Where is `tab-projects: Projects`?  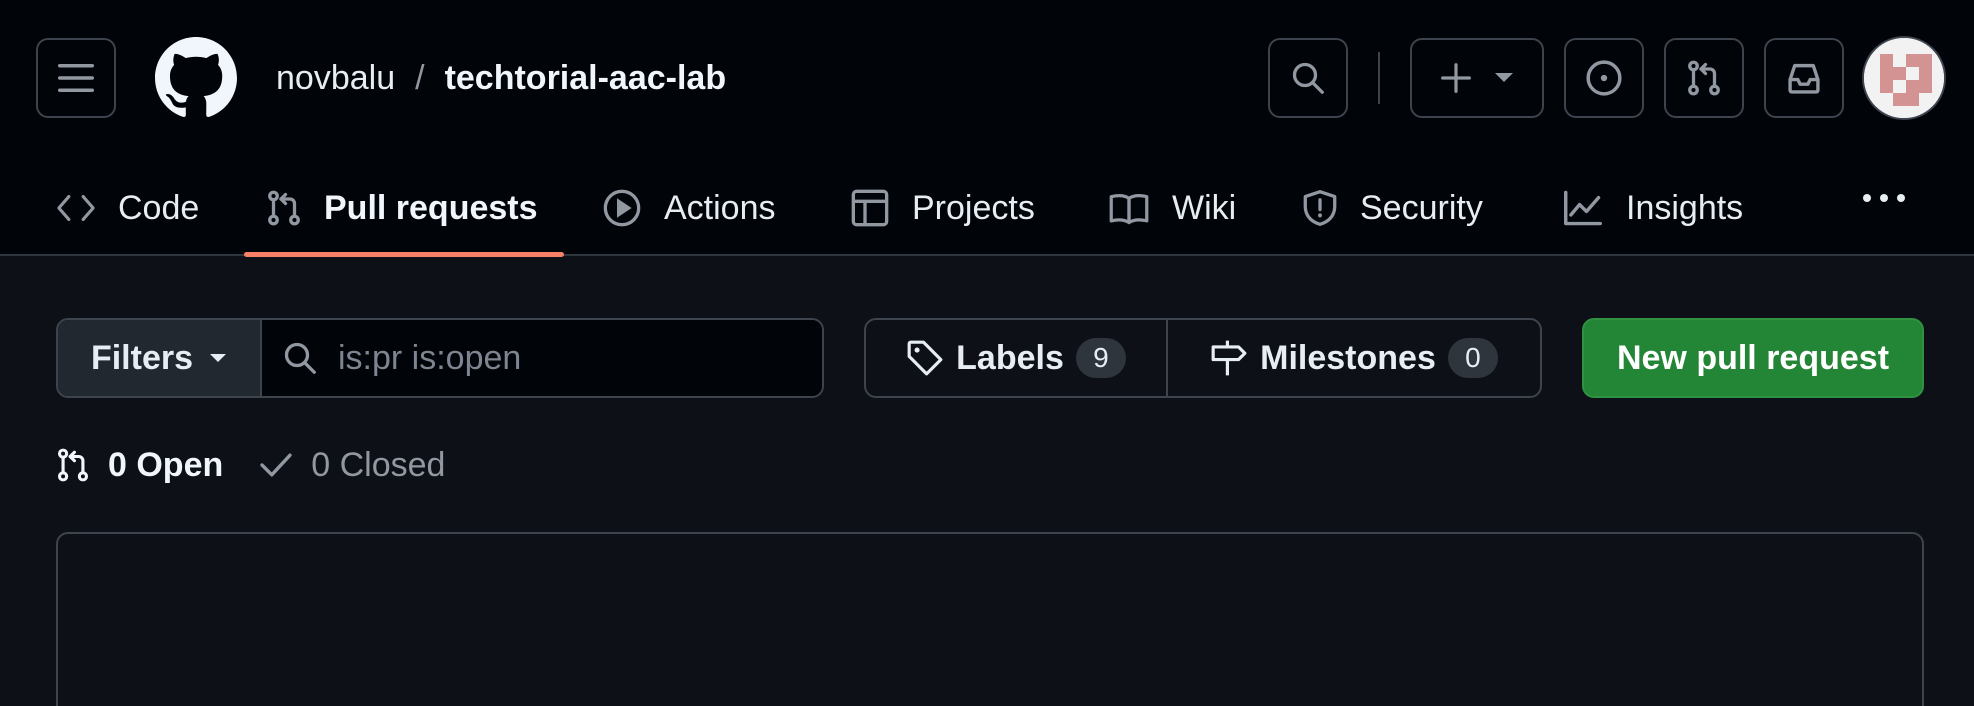 tab-projects: Projects is located at coordinates (942, 208).